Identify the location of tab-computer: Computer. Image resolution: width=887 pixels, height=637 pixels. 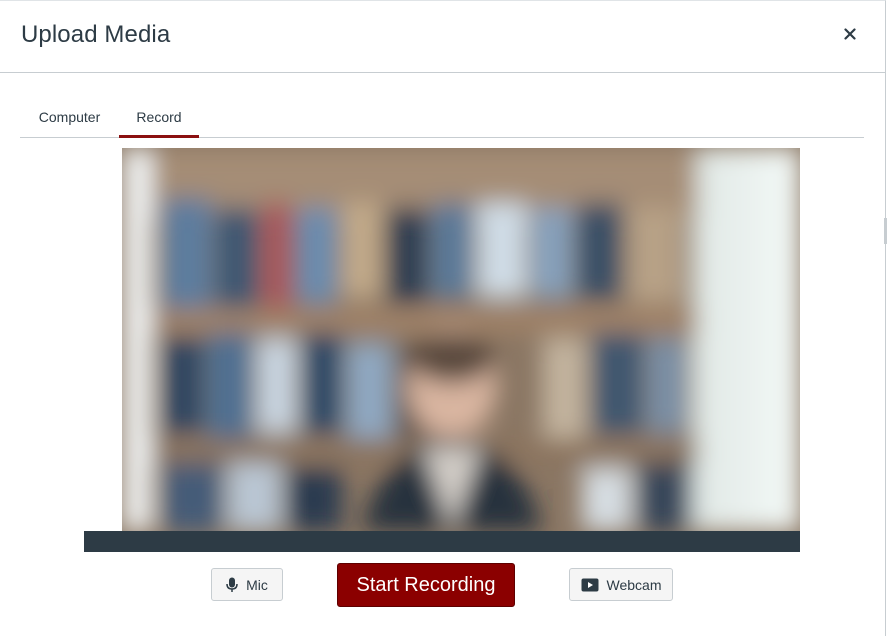
(69, 119).